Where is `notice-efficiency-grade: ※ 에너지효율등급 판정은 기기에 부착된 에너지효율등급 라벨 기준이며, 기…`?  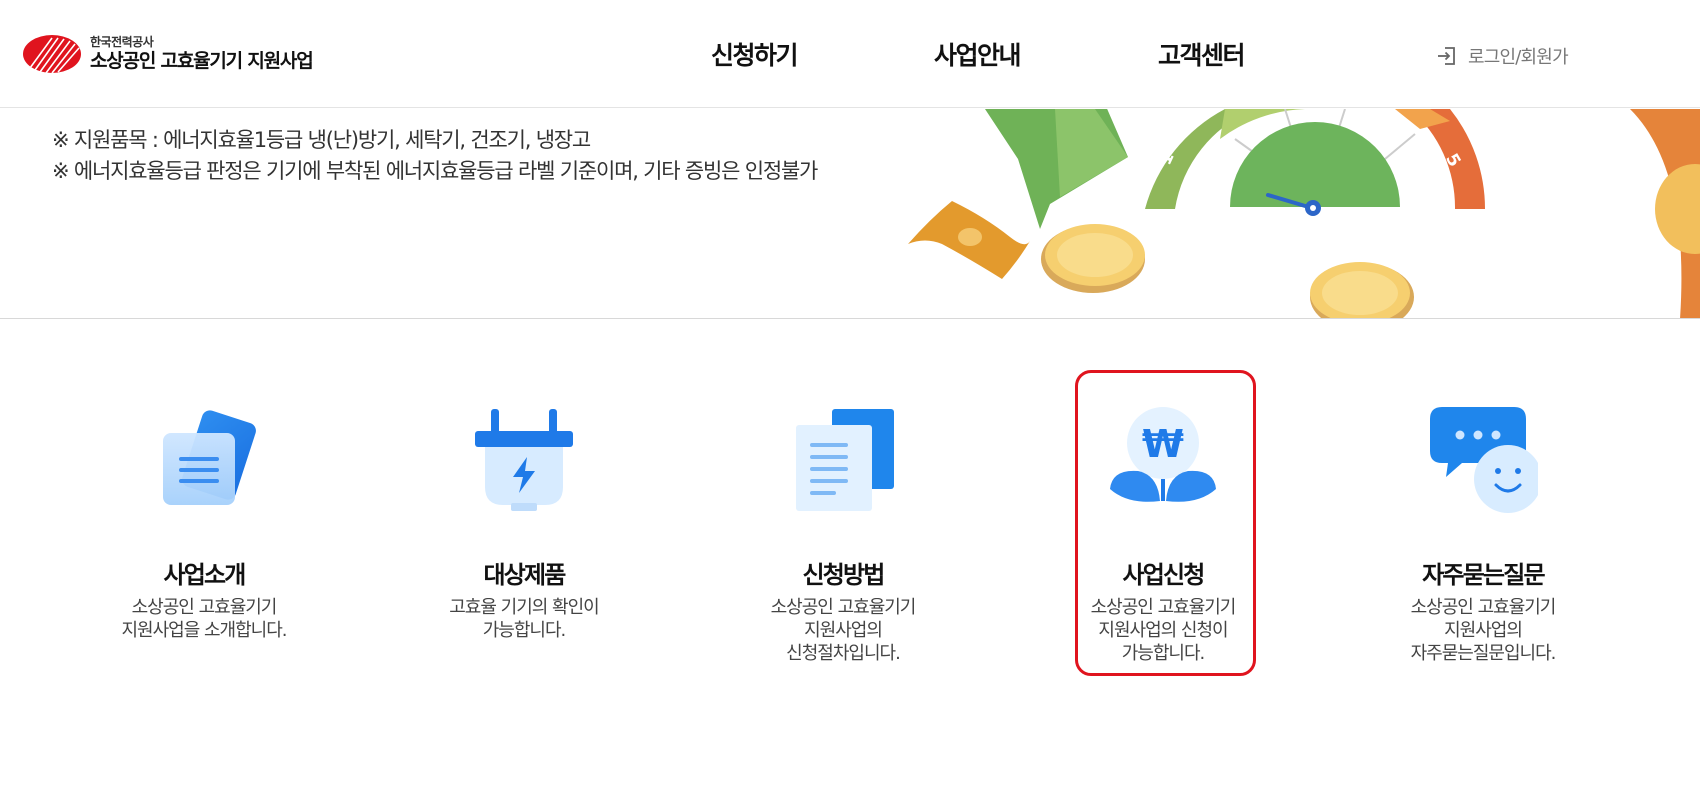
notice-efficiency-grade: ※ 에너지효율등급 판정은 기기에 부착된 에너지효율등급 라벨 기준이며, 기… is located at coordinates (435, 171).